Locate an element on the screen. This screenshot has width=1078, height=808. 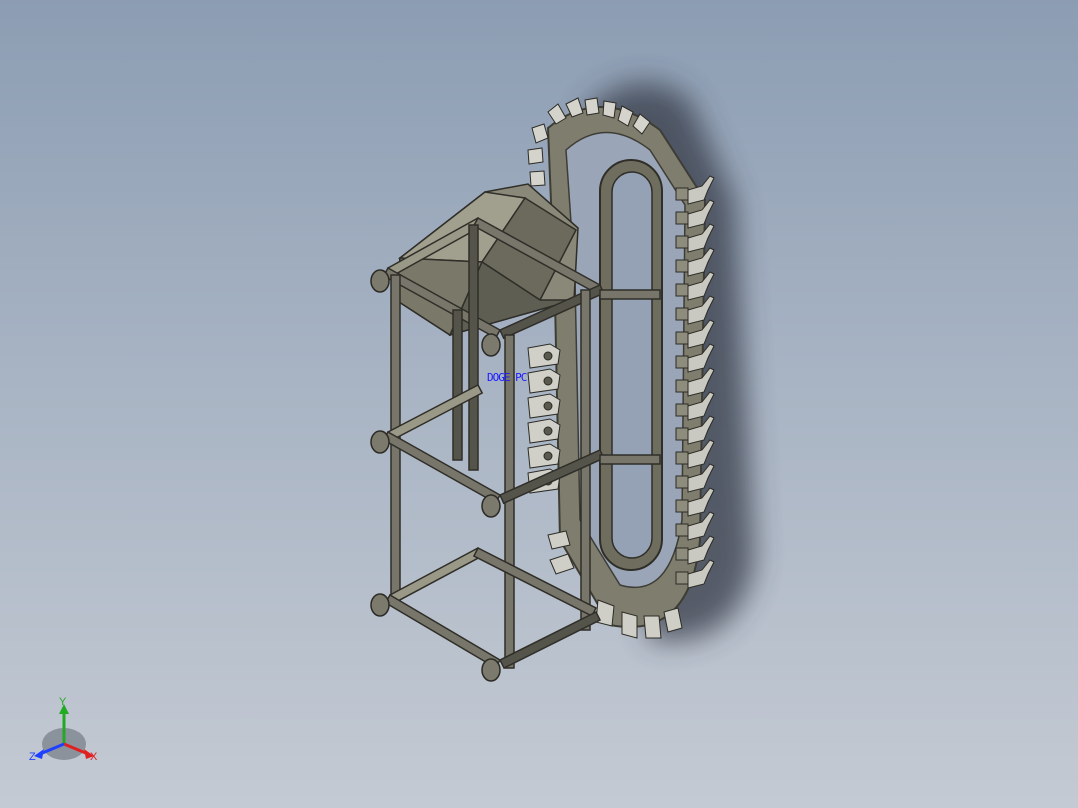
beam-to-conveyor-top is located at coordinates (630, 294).